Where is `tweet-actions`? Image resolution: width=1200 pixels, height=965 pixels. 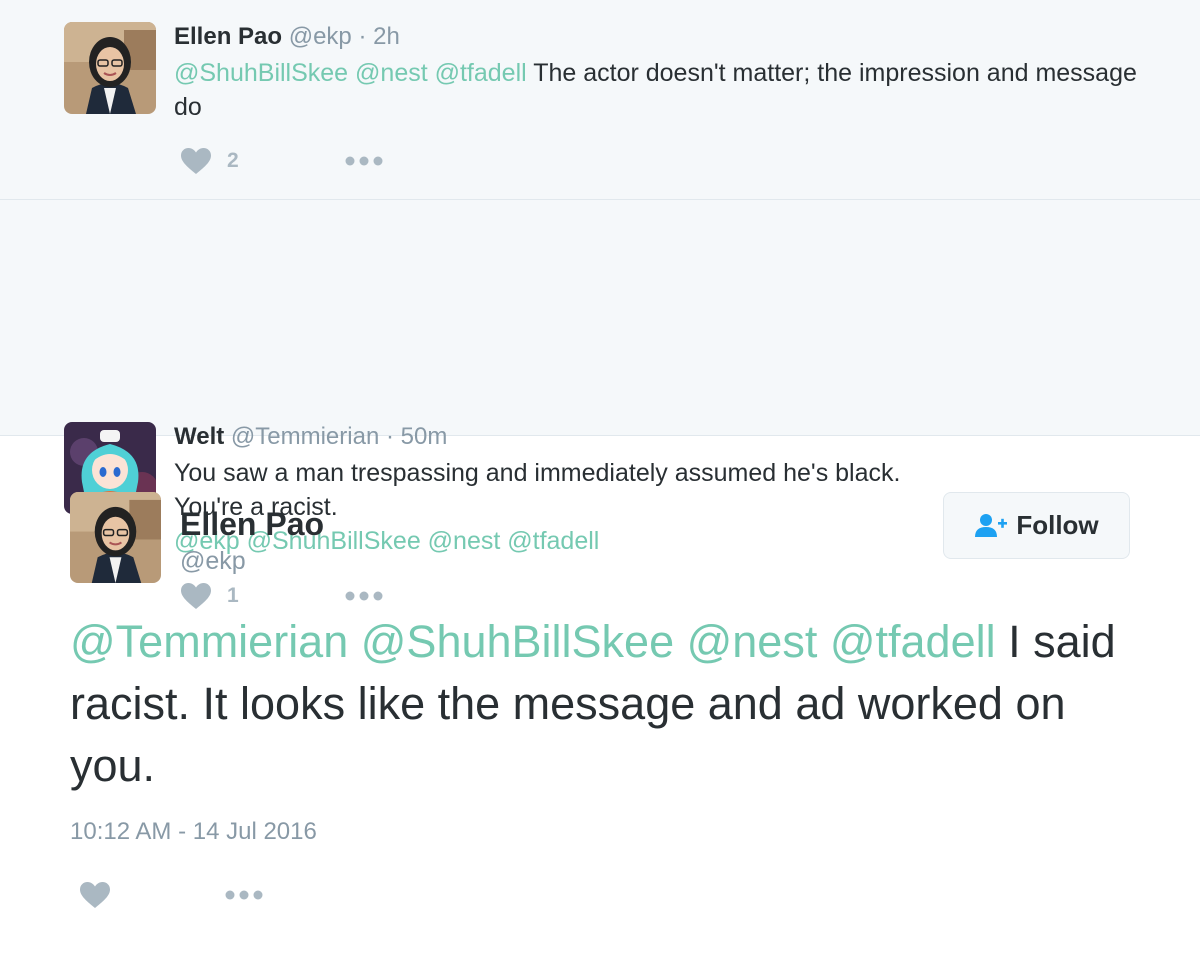
tweet-actions is located at coordinates (171, 895).